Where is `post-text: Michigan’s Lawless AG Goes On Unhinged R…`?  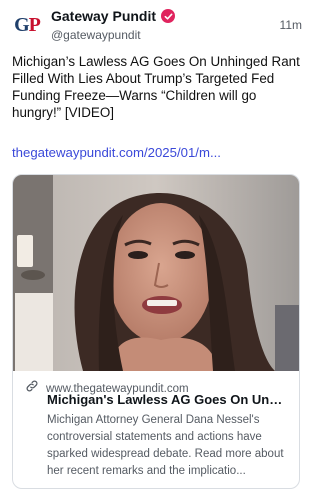
post-text: Michigan’s Lawless AG Goes On Unhinged R… is located at coordinates (156, 87).